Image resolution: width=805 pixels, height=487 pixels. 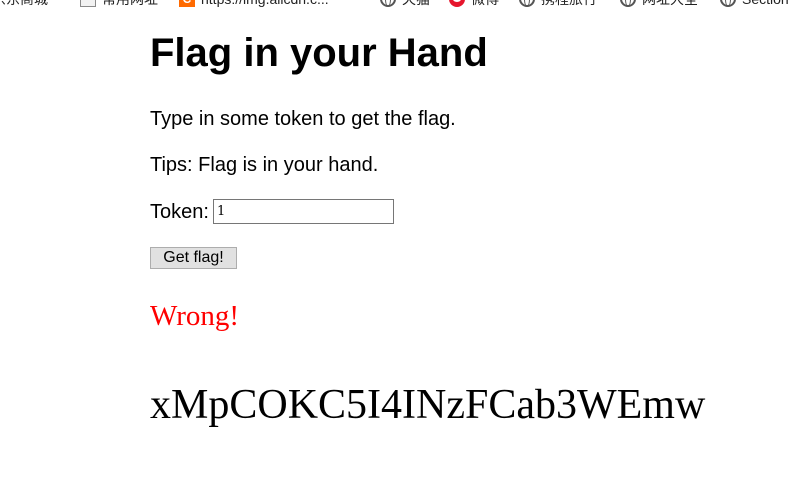 I want to click on bookmark-hao123: 网址大全, so click(x=659, y=4).